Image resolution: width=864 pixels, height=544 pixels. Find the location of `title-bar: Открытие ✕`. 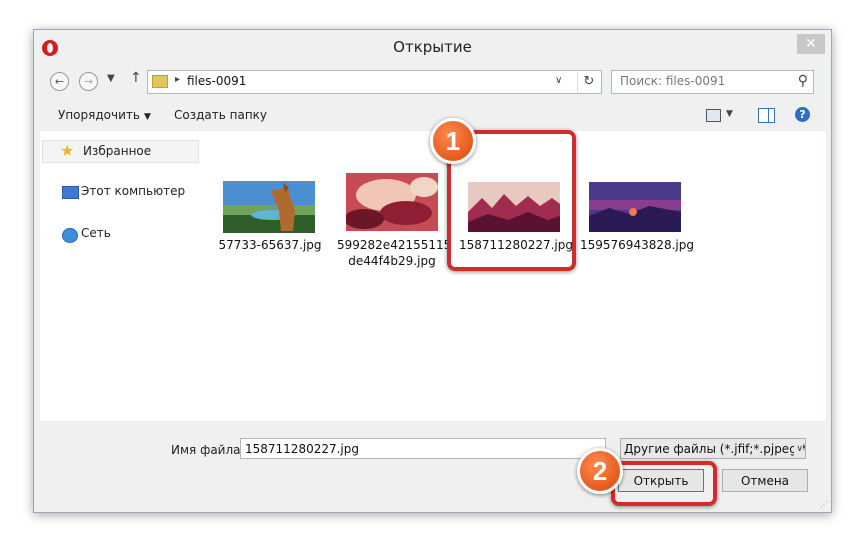

title-bar: Открытие ✕ is located at coordinates (432, 47).